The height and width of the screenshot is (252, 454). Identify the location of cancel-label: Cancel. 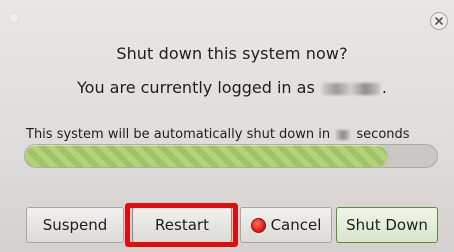
(296, 225).